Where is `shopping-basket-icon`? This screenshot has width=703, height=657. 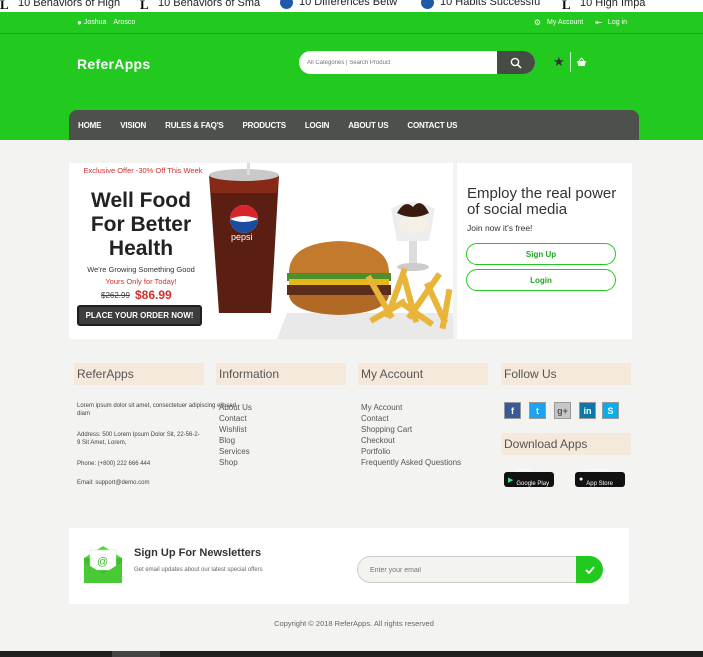
shopping-basket-icon is located at coordinates (581, 62).